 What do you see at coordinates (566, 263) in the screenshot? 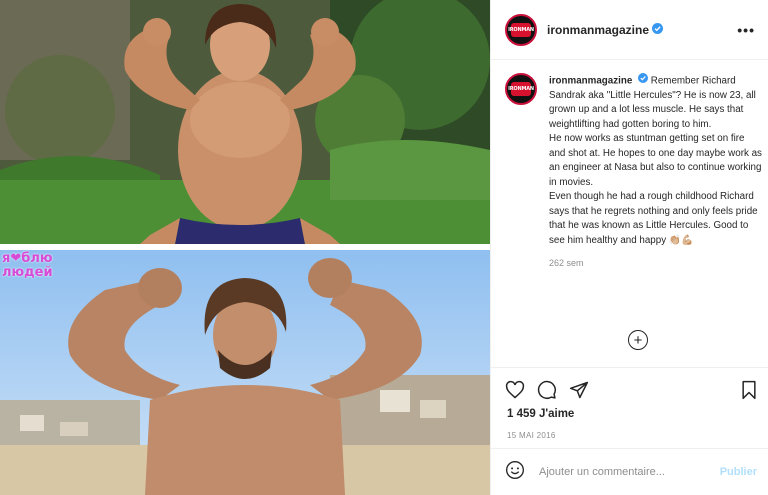
I see `caption-timestamp: 262 sem` at bounding box center [566, 263].